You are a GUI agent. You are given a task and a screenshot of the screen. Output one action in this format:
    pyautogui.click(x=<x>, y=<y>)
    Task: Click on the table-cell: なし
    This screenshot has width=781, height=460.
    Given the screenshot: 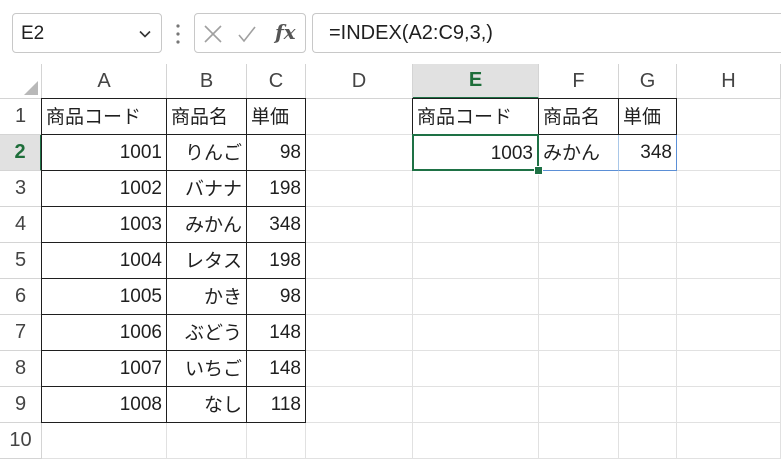 What is the action you would take?
    pyautogui.click(x=206, y=404)
    